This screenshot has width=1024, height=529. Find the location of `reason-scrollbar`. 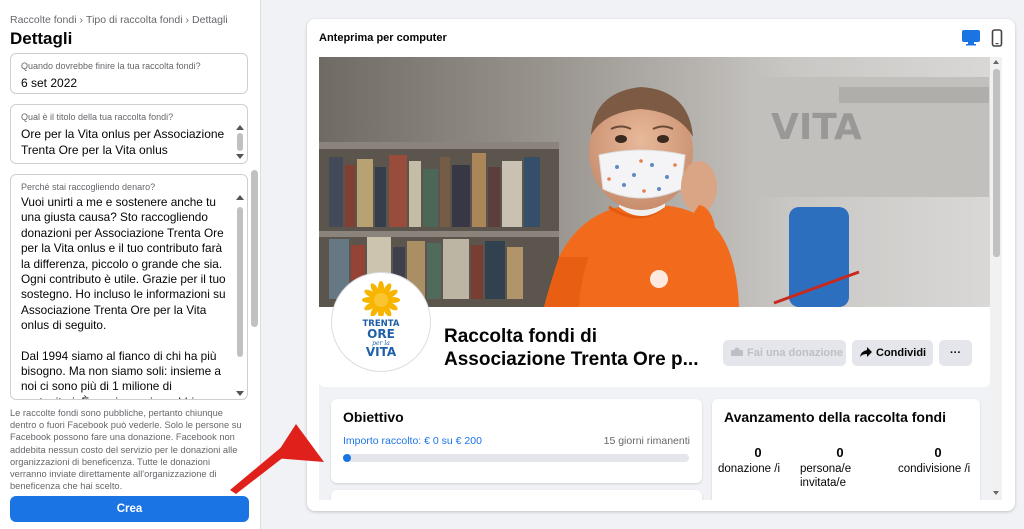

reason-scrollbar is located at coordinates (240, 295).